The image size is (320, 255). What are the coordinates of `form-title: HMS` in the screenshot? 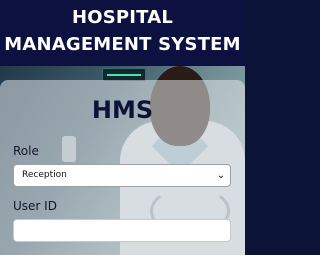 It's located at (122, 110).